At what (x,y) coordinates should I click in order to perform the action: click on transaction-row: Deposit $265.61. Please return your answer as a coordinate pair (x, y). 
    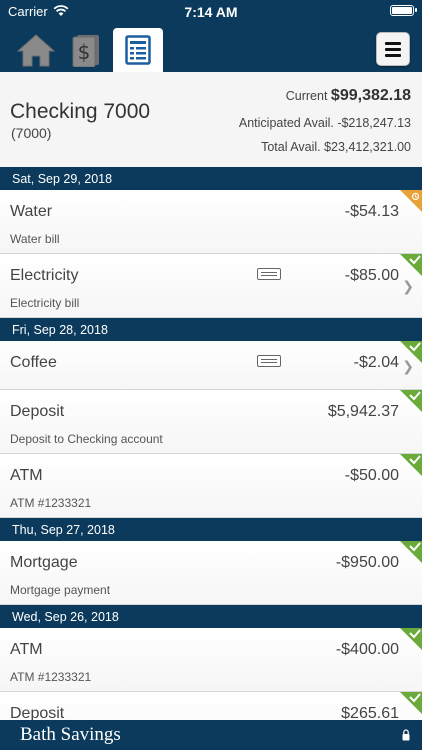
    Looking at the image, I should click on (211, 706).